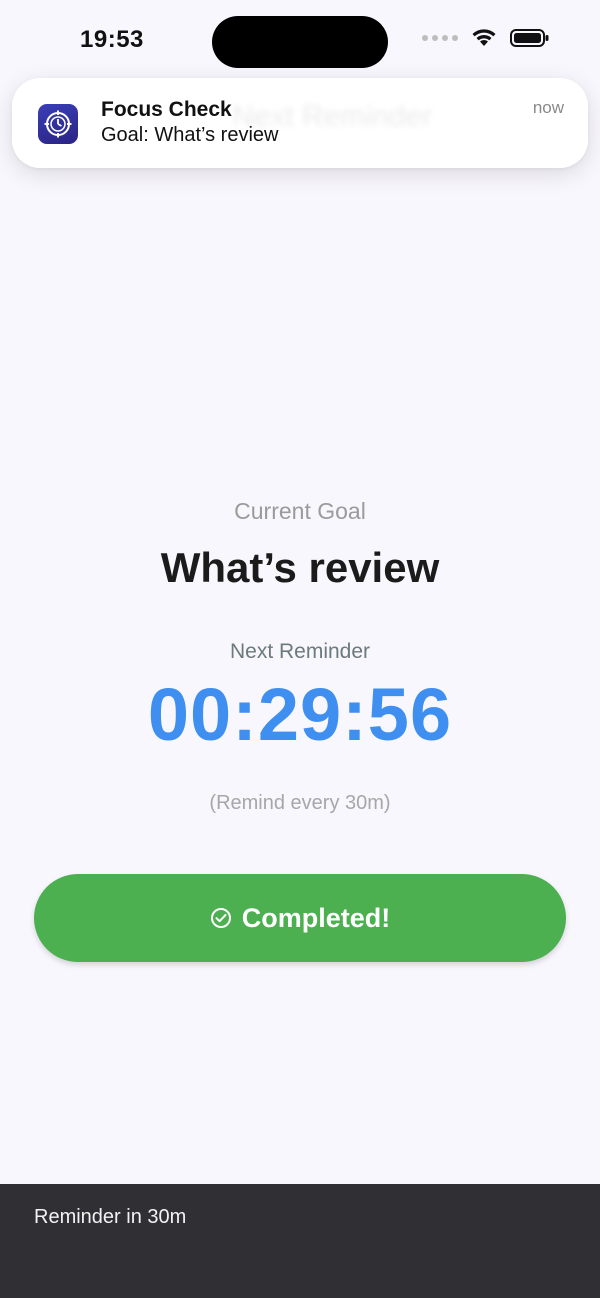  What do you see at coordinates (300, 803) in the screenshot?
I see `remind-interval-text: (Remind every 30m)` at bounding box center [300, 803].